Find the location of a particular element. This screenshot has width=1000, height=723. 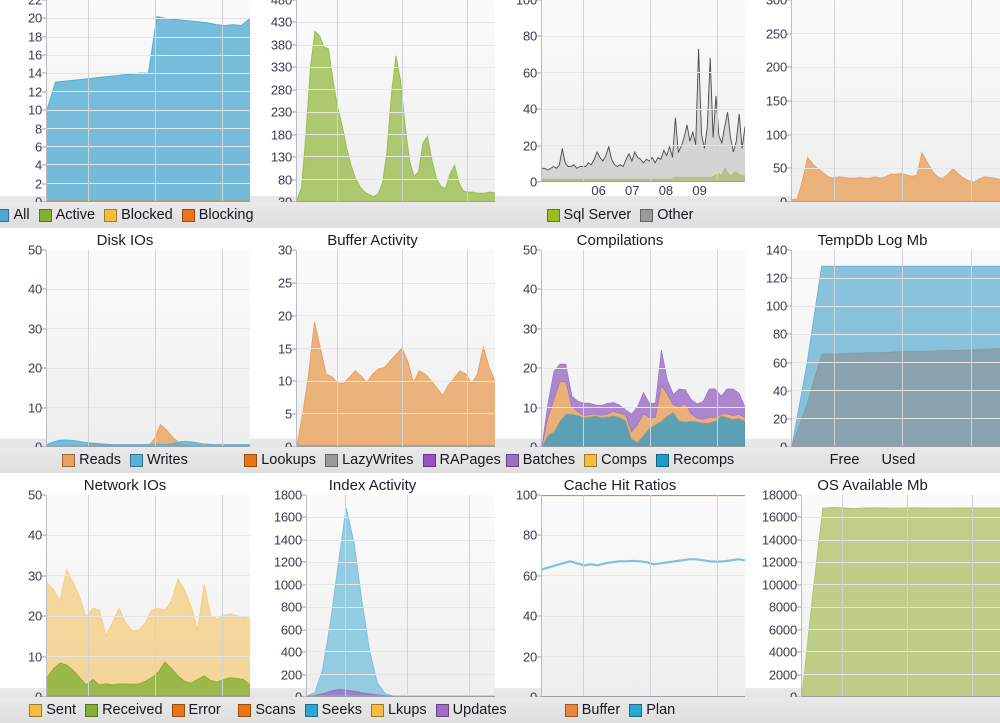

chart-panel-network-ios: Network IOs50403020100SentReceivedError is located at coordinates (125, 598).